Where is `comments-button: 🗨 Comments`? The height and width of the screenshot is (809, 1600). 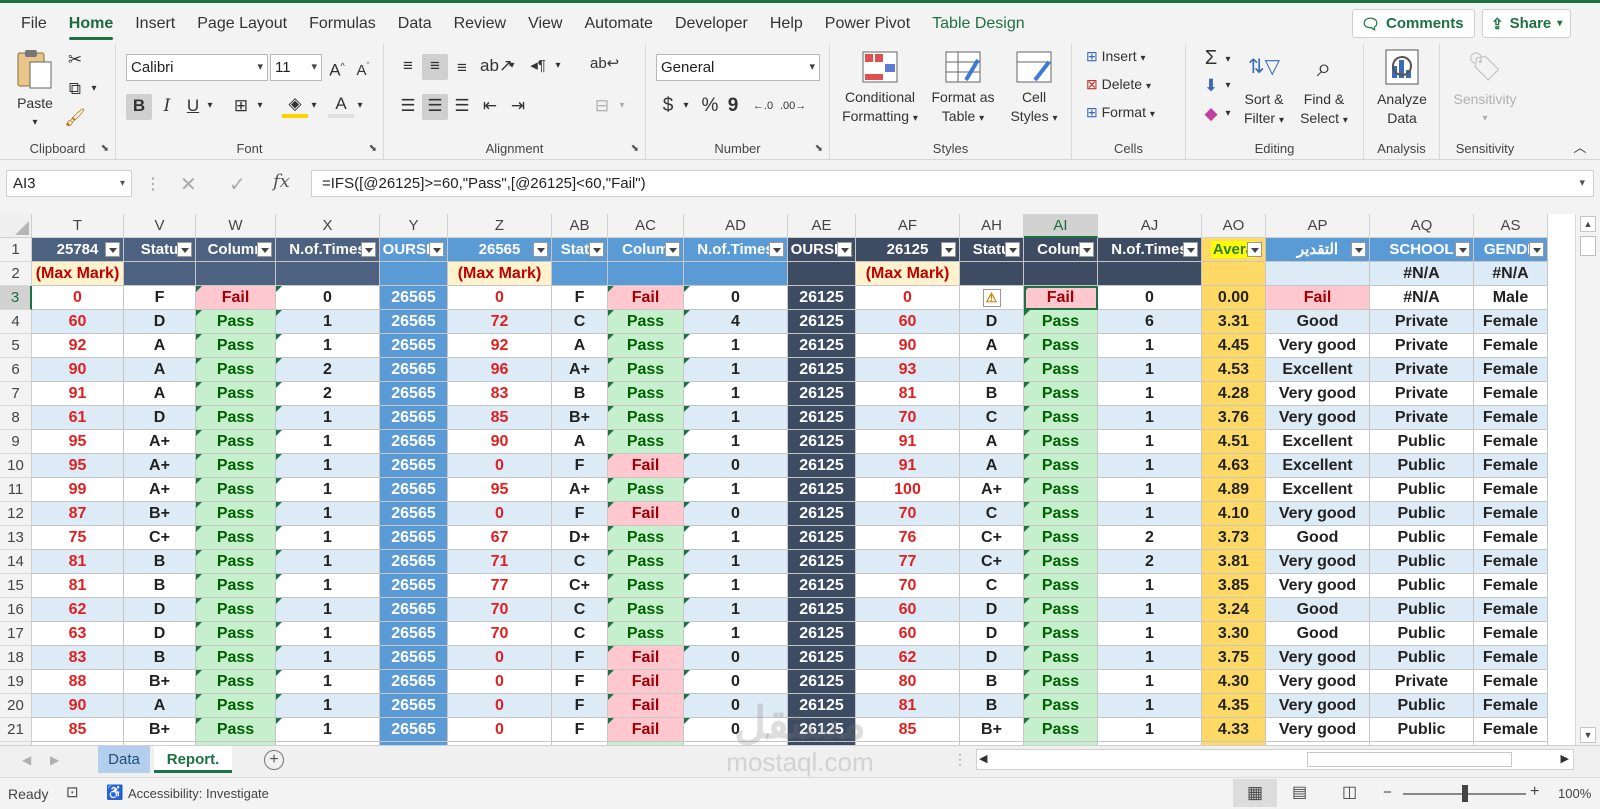
comments-button: 🗨 Comments is located at coordinates (1413, 23).